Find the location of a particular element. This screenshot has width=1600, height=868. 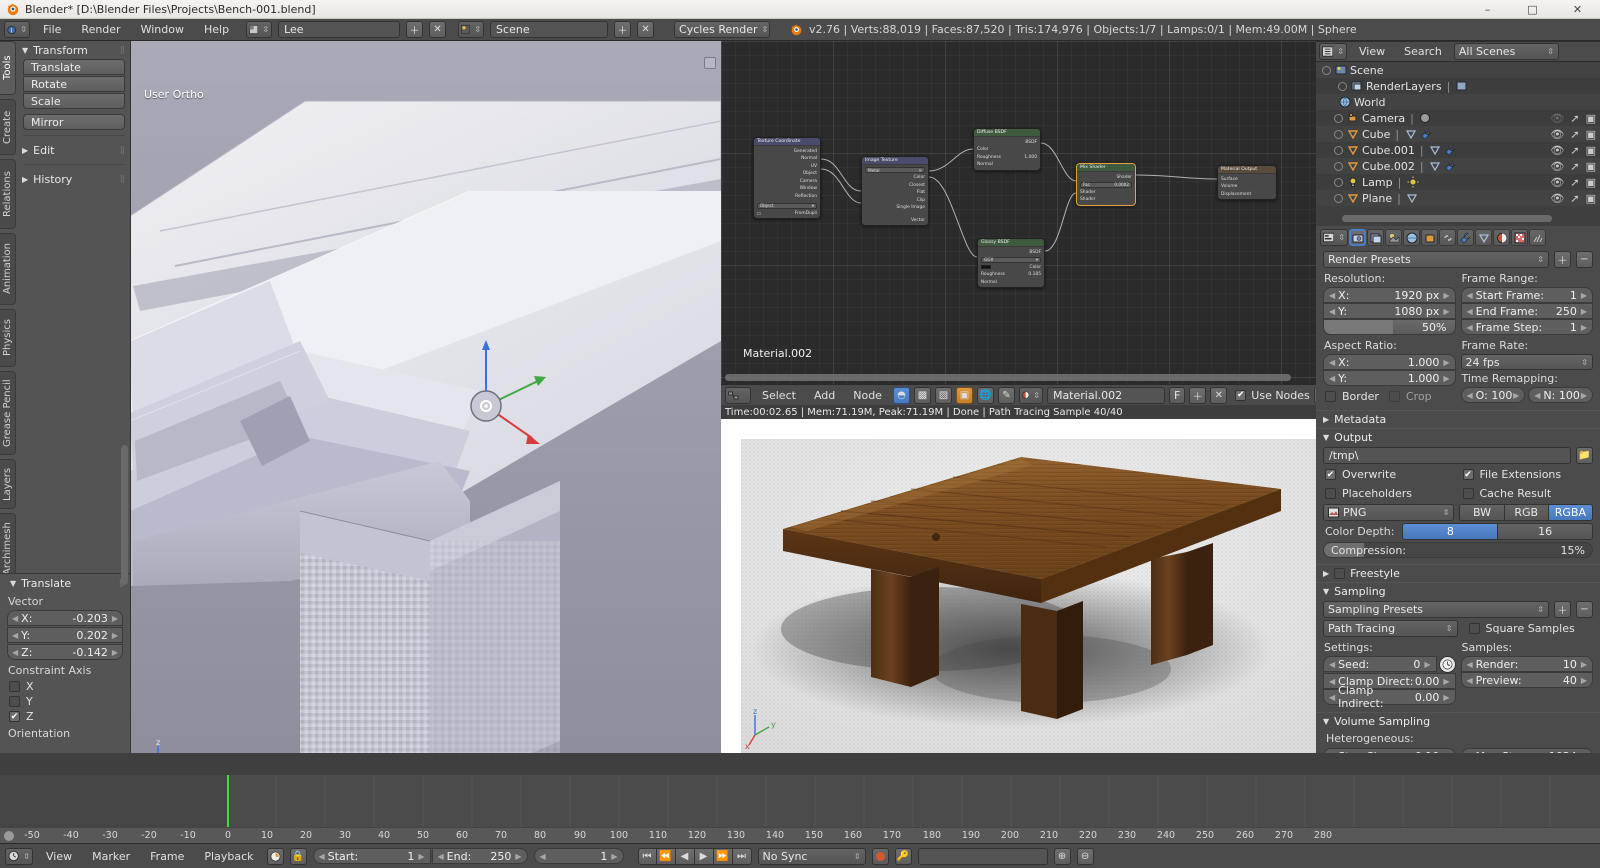

node-input-color: Color is located at coordinates (1011, 267).